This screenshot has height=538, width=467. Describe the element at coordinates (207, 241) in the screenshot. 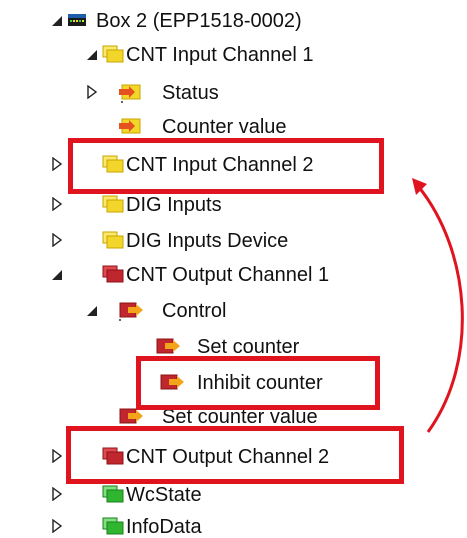

I see `tree-node-label: DIG Inputs Device` at that location.